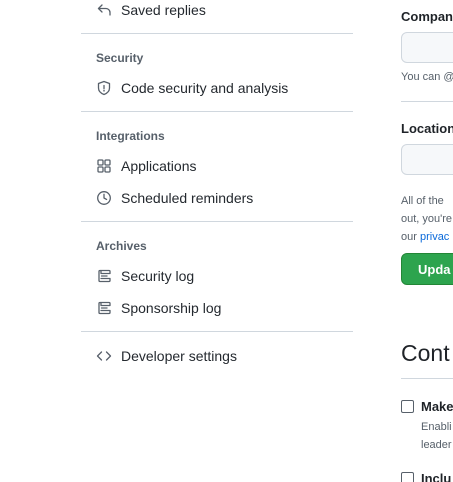  What do you see at coordinates (187, 198) in the screenshot?
I see `sidebar-item-label: Scheduled reminders` at bounding box center [187, 198].